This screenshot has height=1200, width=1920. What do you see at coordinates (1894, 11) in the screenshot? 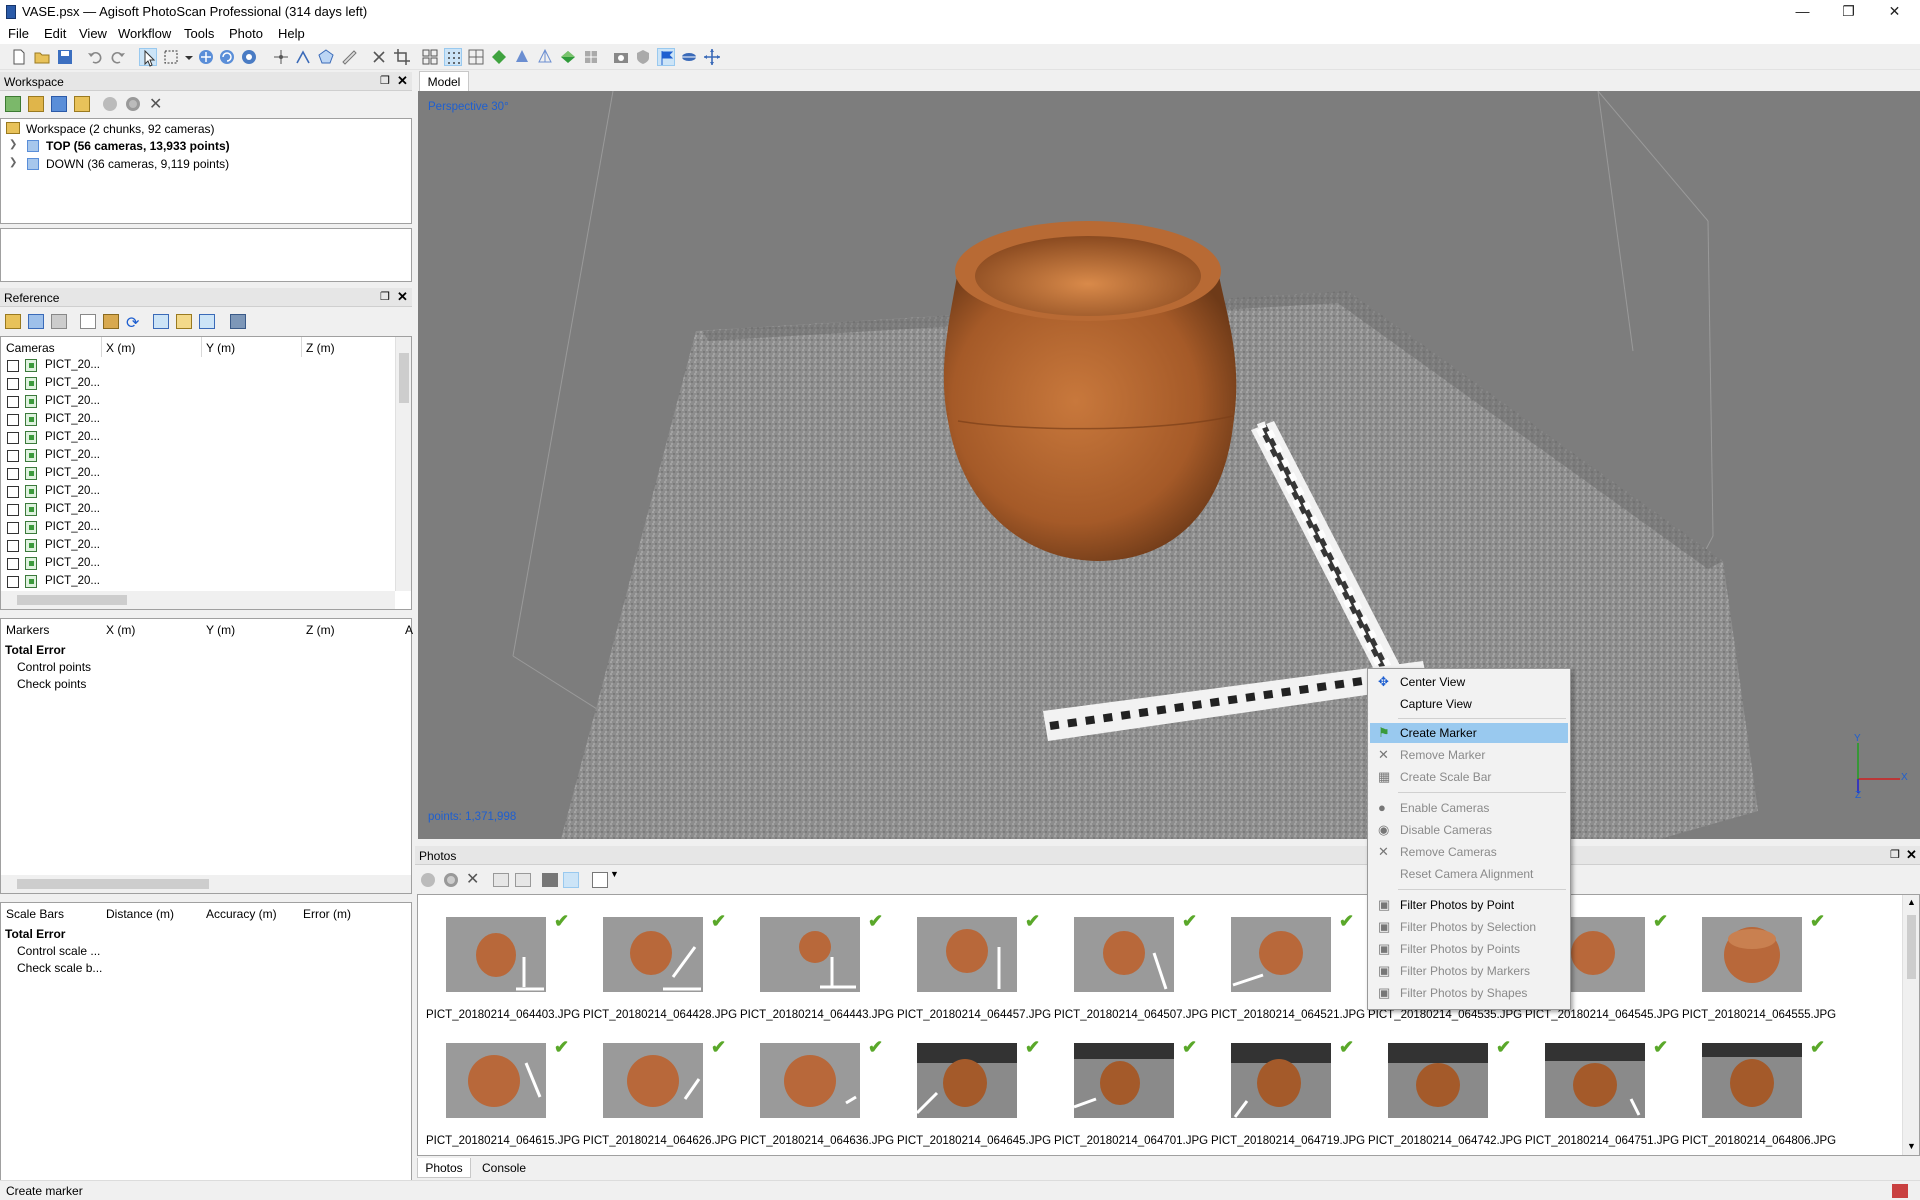
I see `close-icon: ✕` at bounding box center [1894, 11].